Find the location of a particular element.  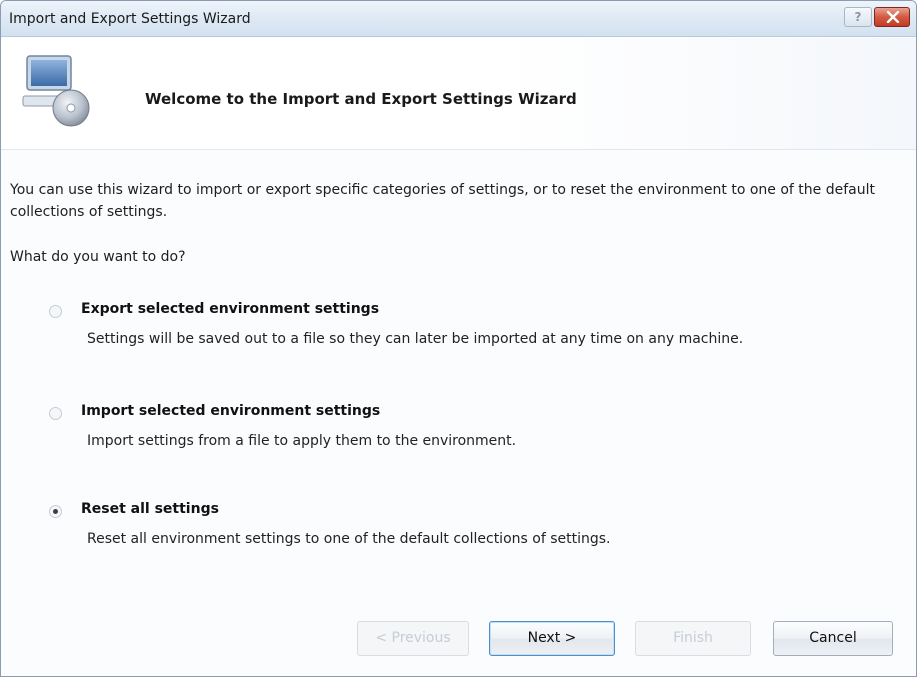

title-bar: Import and Export Settings Wizard ? is located at coordinates (458, 19).